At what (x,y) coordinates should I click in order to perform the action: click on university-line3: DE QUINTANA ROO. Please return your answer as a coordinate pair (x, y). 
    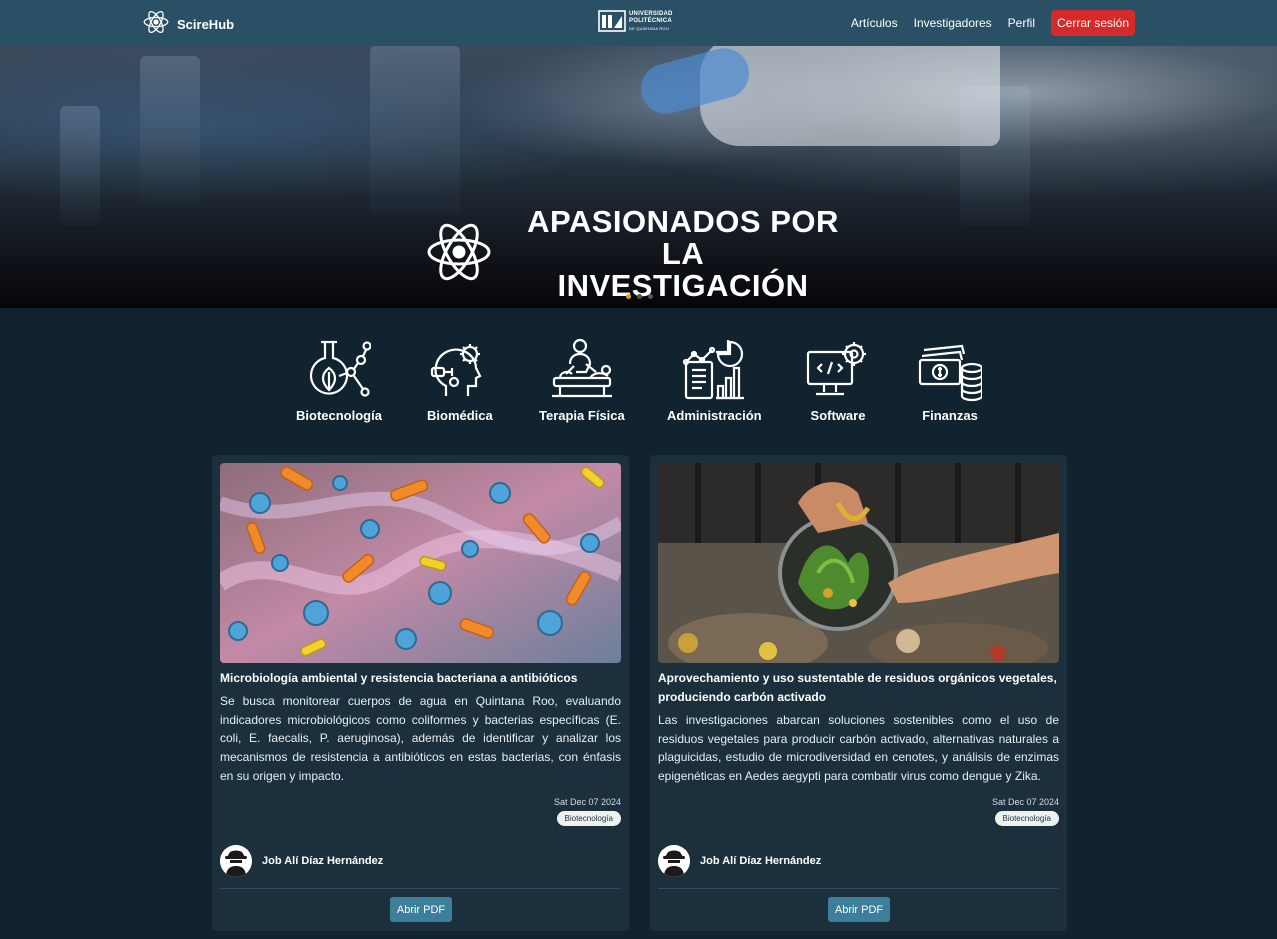
    Looking at the image, I should click on (649, 28).